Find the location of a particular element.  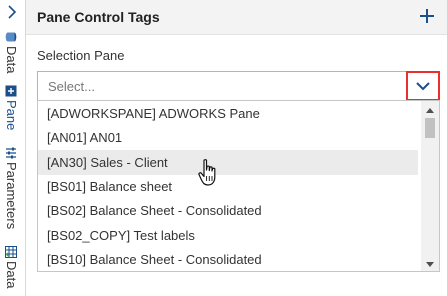

option-item: [BS02_COPY] Test labels is located at coordinates (228, 235).